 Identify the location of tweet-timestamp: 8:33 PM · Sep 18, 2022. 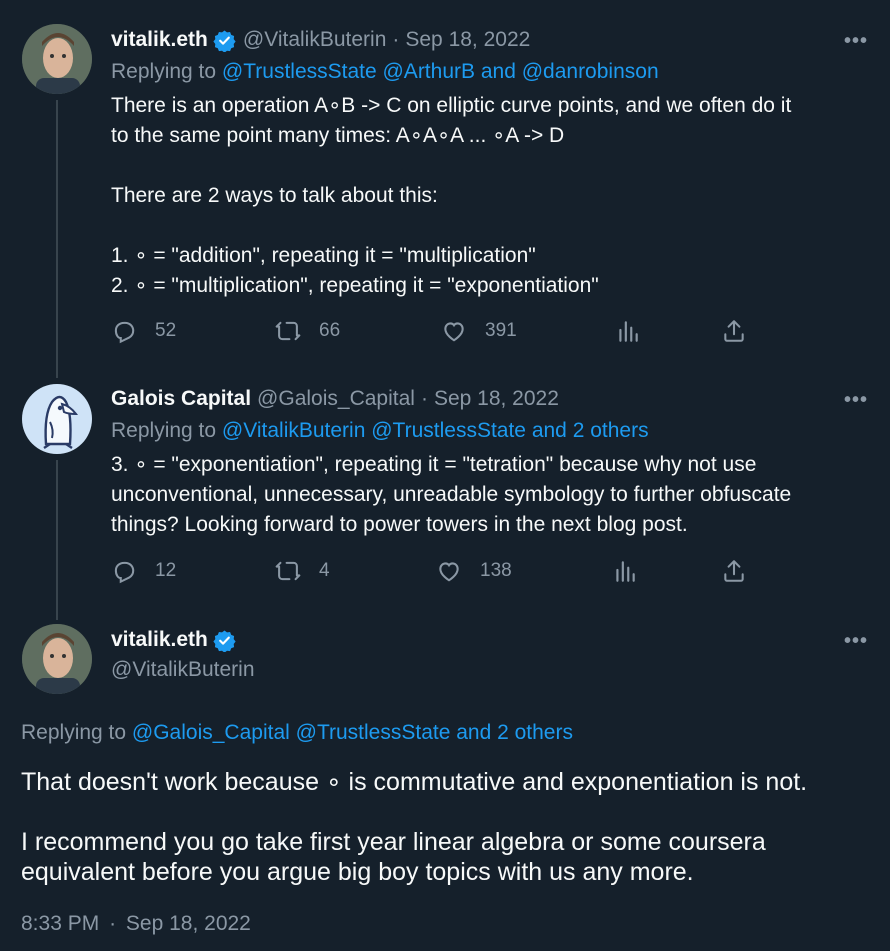
(136, 924).